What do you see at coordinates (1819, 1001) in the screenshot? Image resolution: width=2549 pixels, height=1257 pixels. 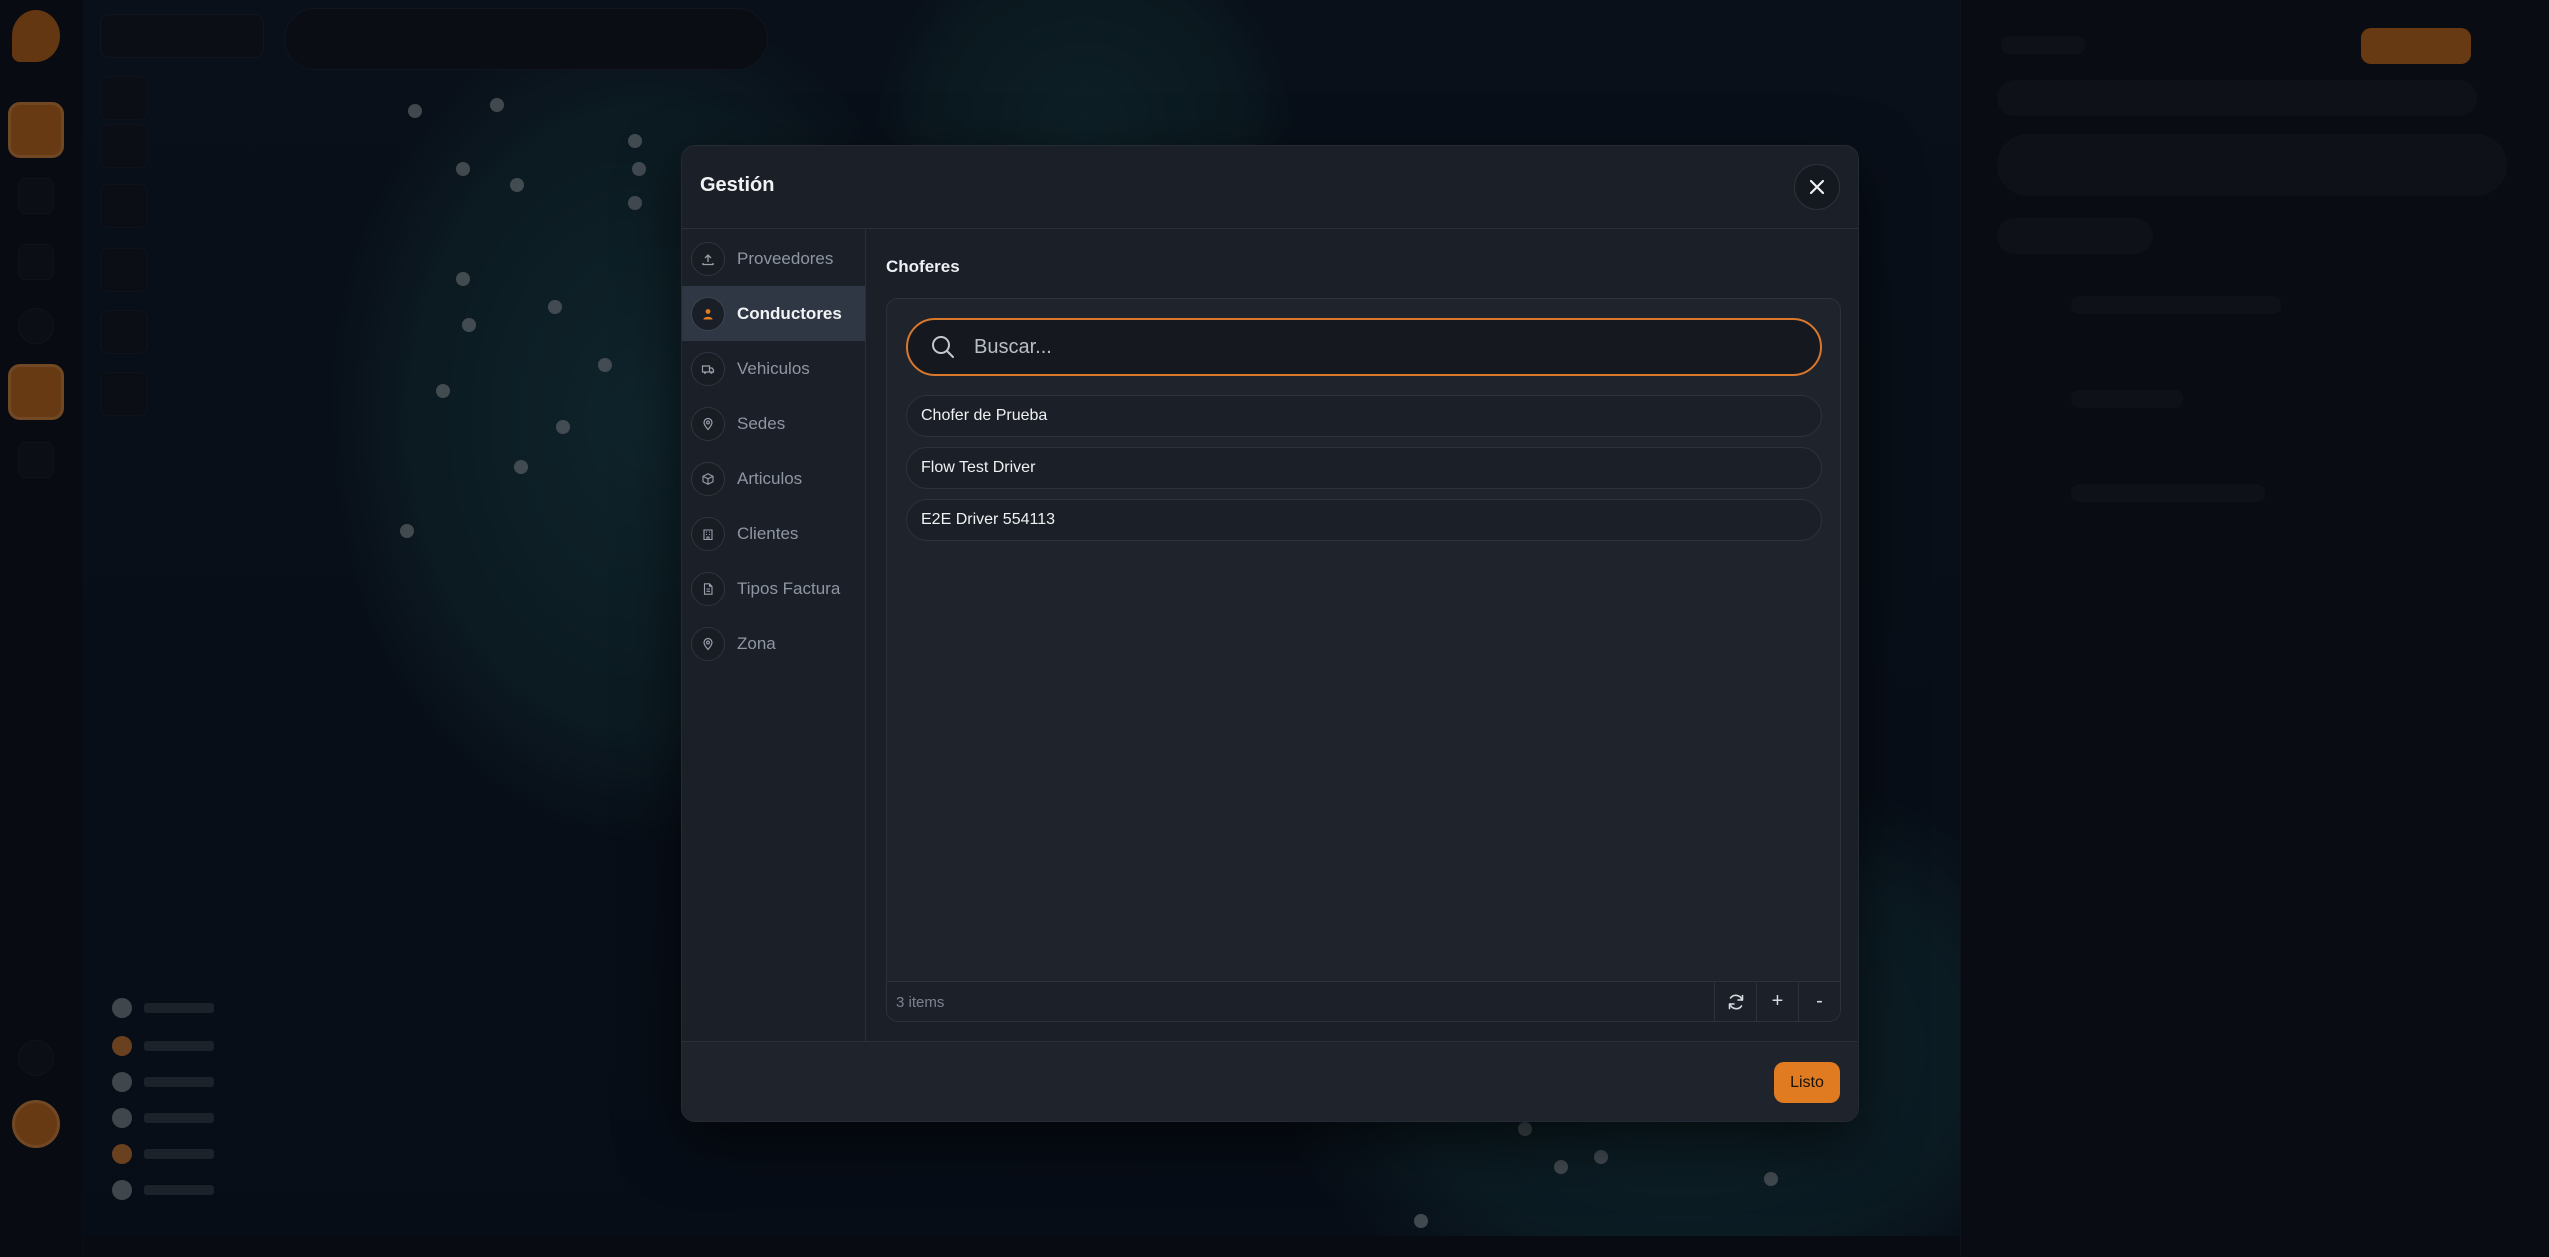 I see `remove-button: -` at bounding box center [1819, 1001].